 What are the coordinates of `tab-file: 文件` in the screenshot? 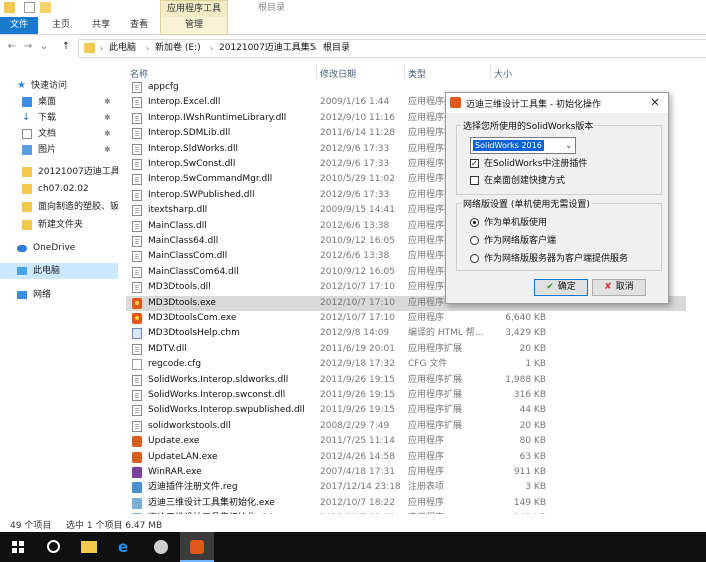 It's located at (19, 25).